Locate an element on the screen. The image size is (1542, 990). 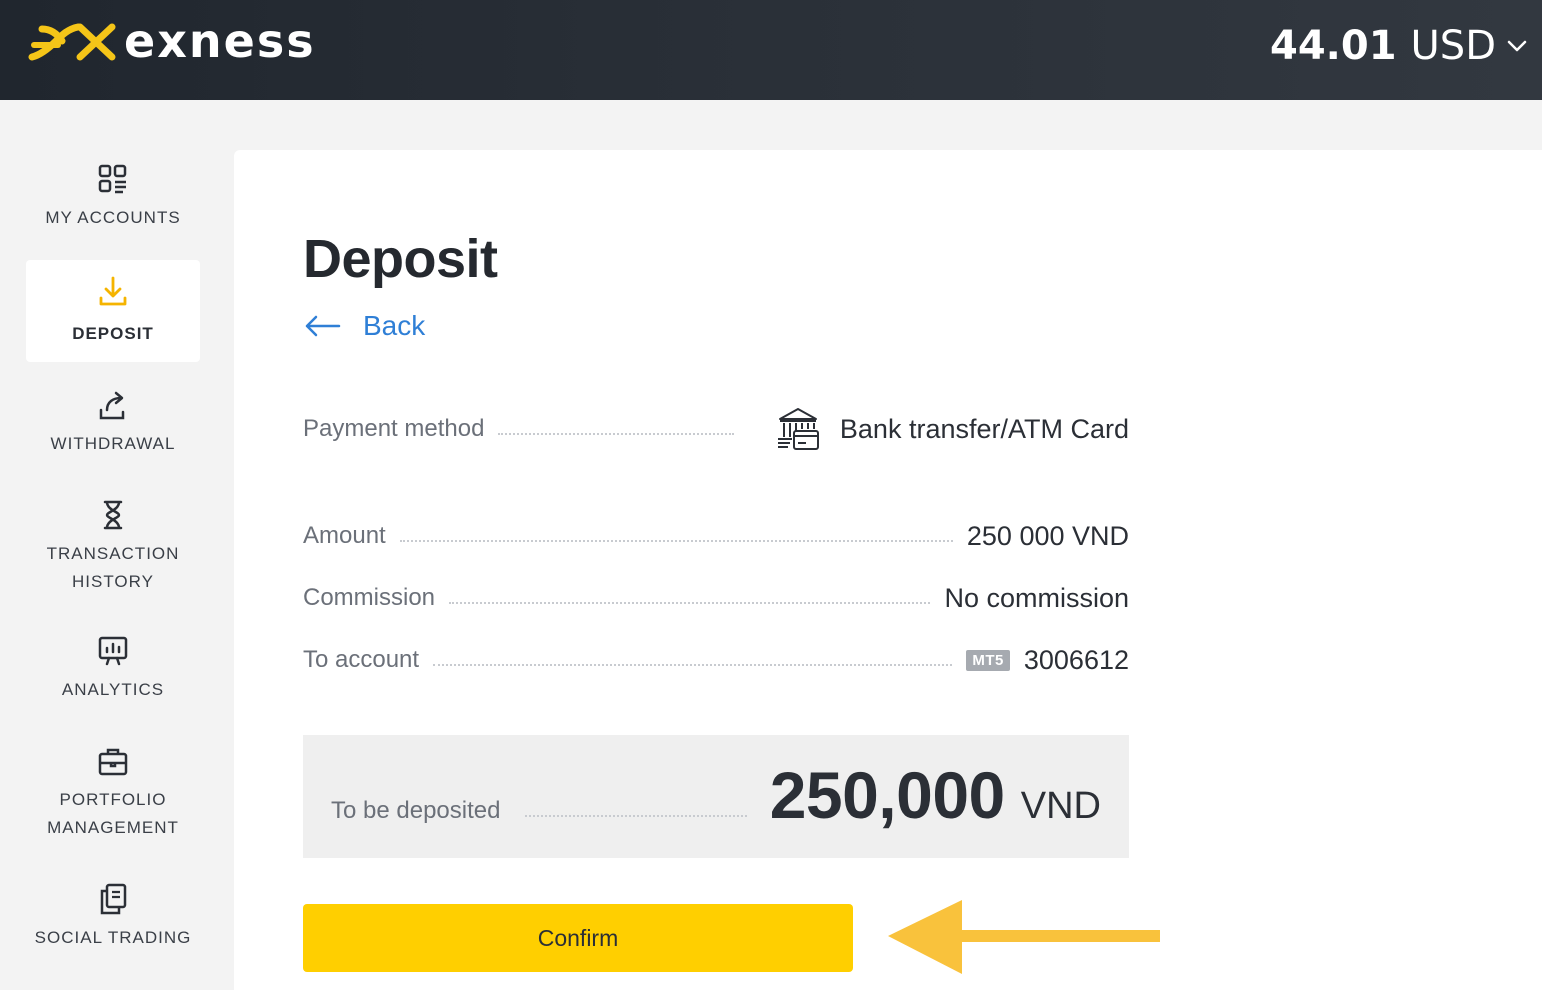
to-account-row: To account MT5 3006612 is located at coordinates (716, 660).